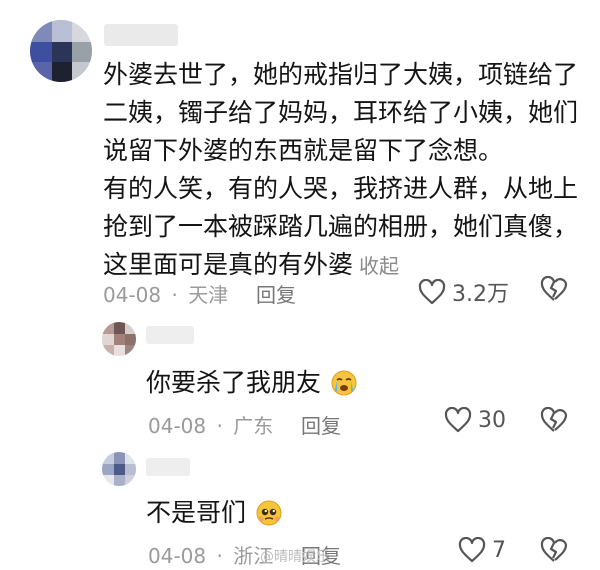 This screenshot has height=570, width=600. Describe the element at coordinates (341, 74) in the screenshot. I see `comment-line: 外婆去世了，她的戒指归了大姨，项链给了` at that location.